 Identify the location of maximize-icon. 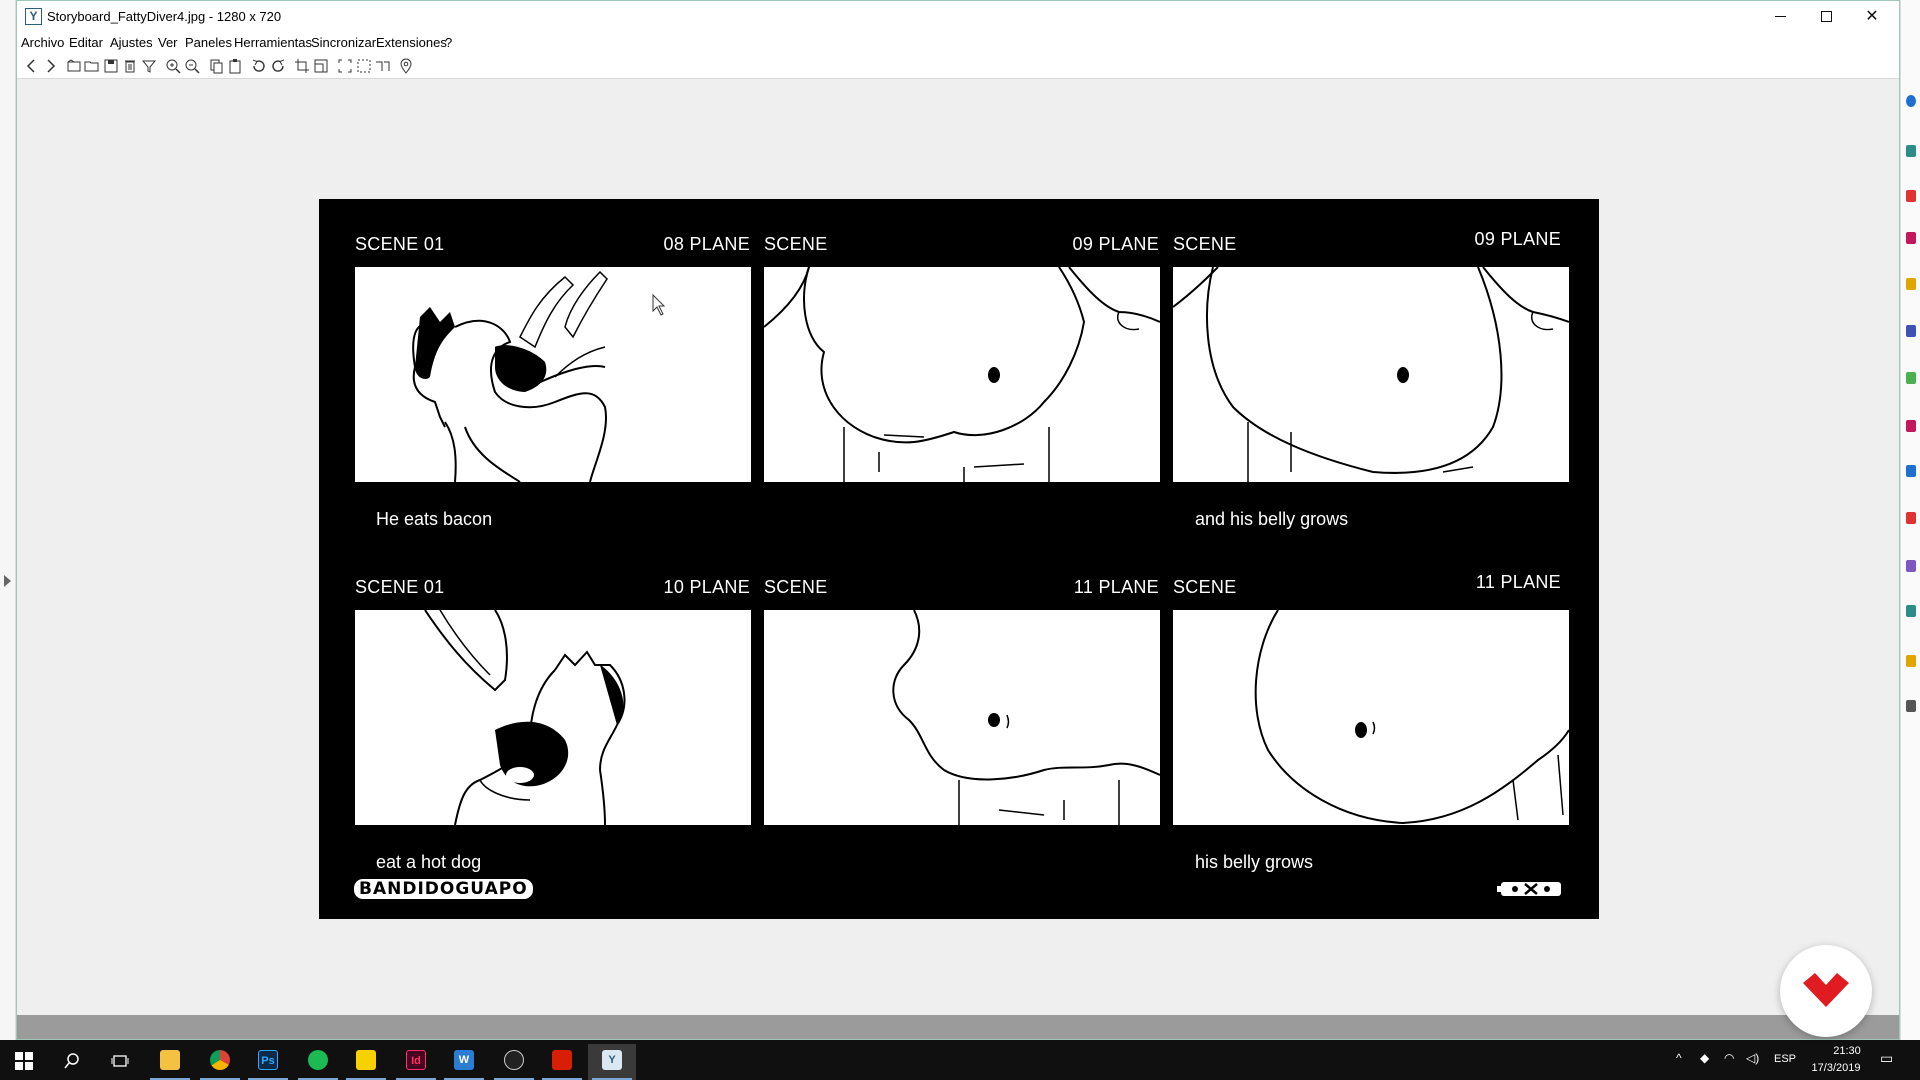
(1826, 17).